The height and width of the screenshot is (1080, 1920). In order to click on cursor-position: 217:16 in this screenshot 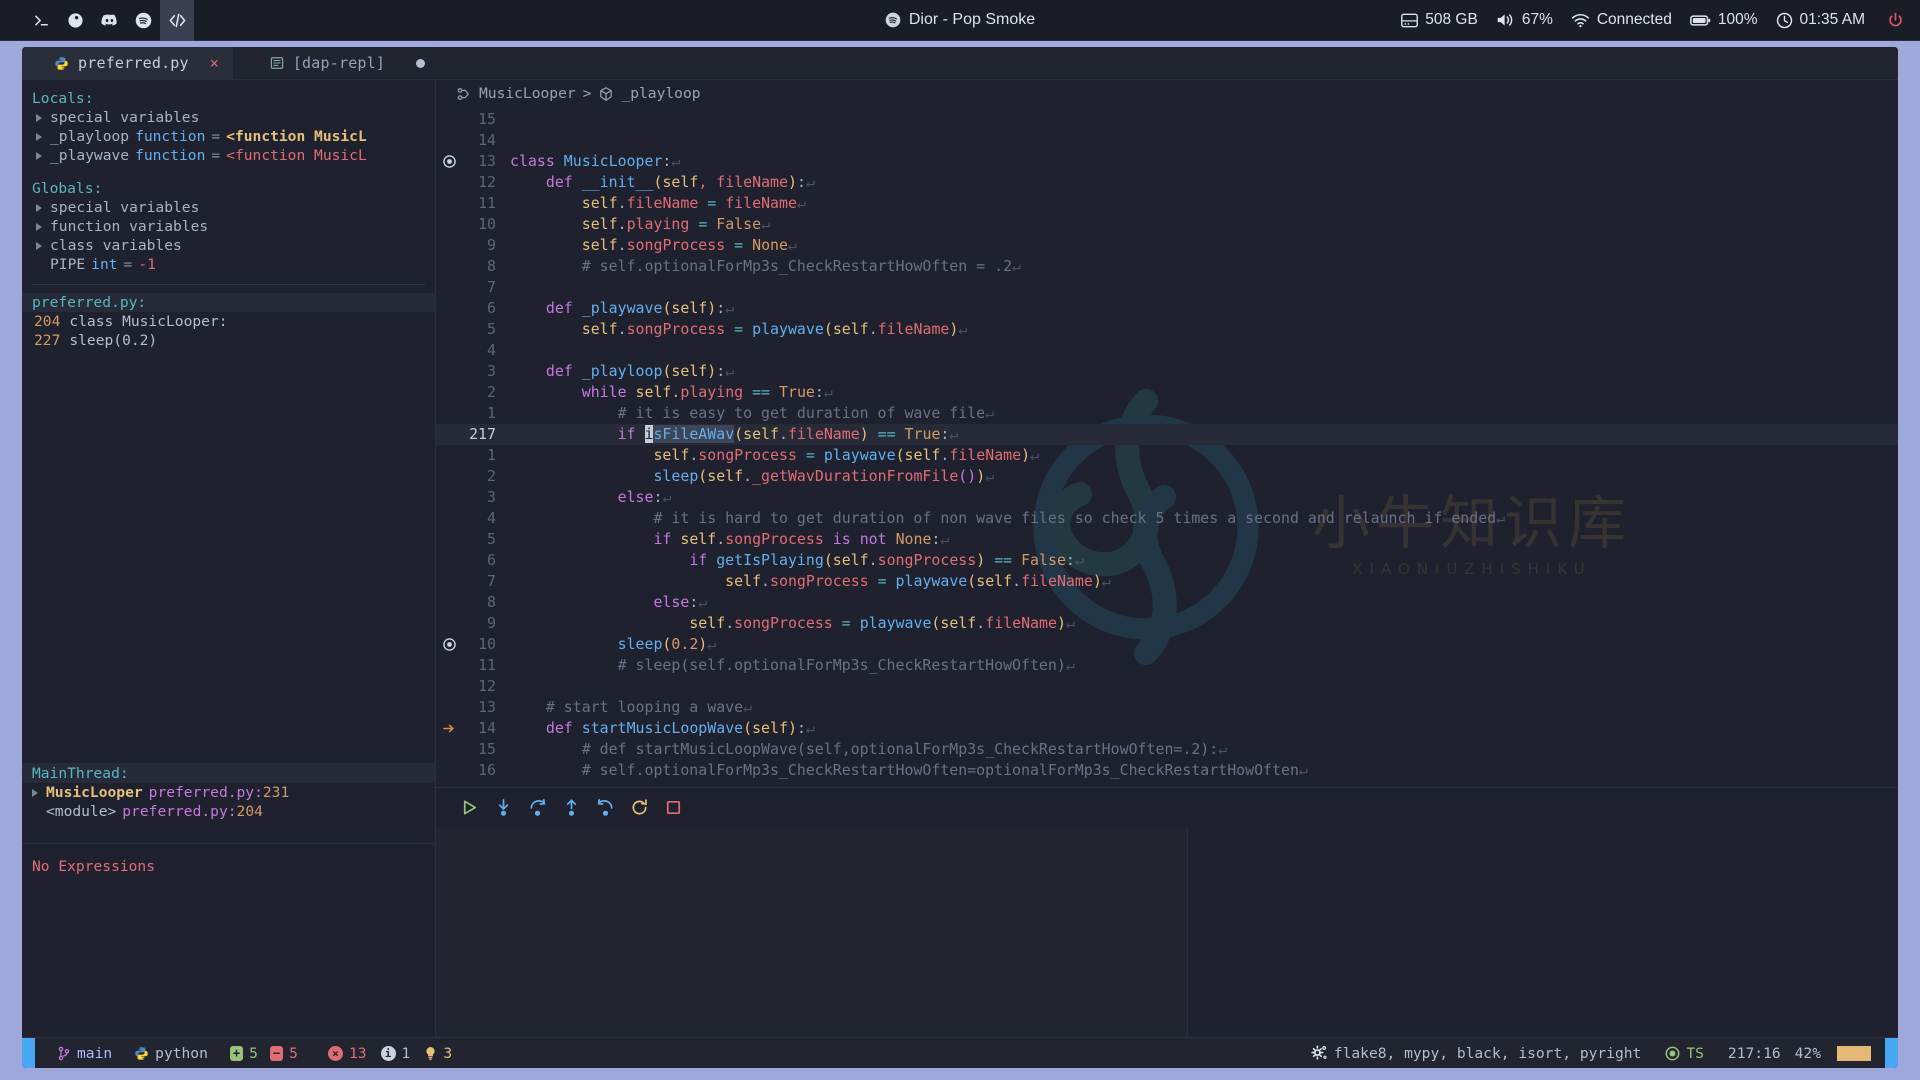, I will do `click(1754, 1053)`.